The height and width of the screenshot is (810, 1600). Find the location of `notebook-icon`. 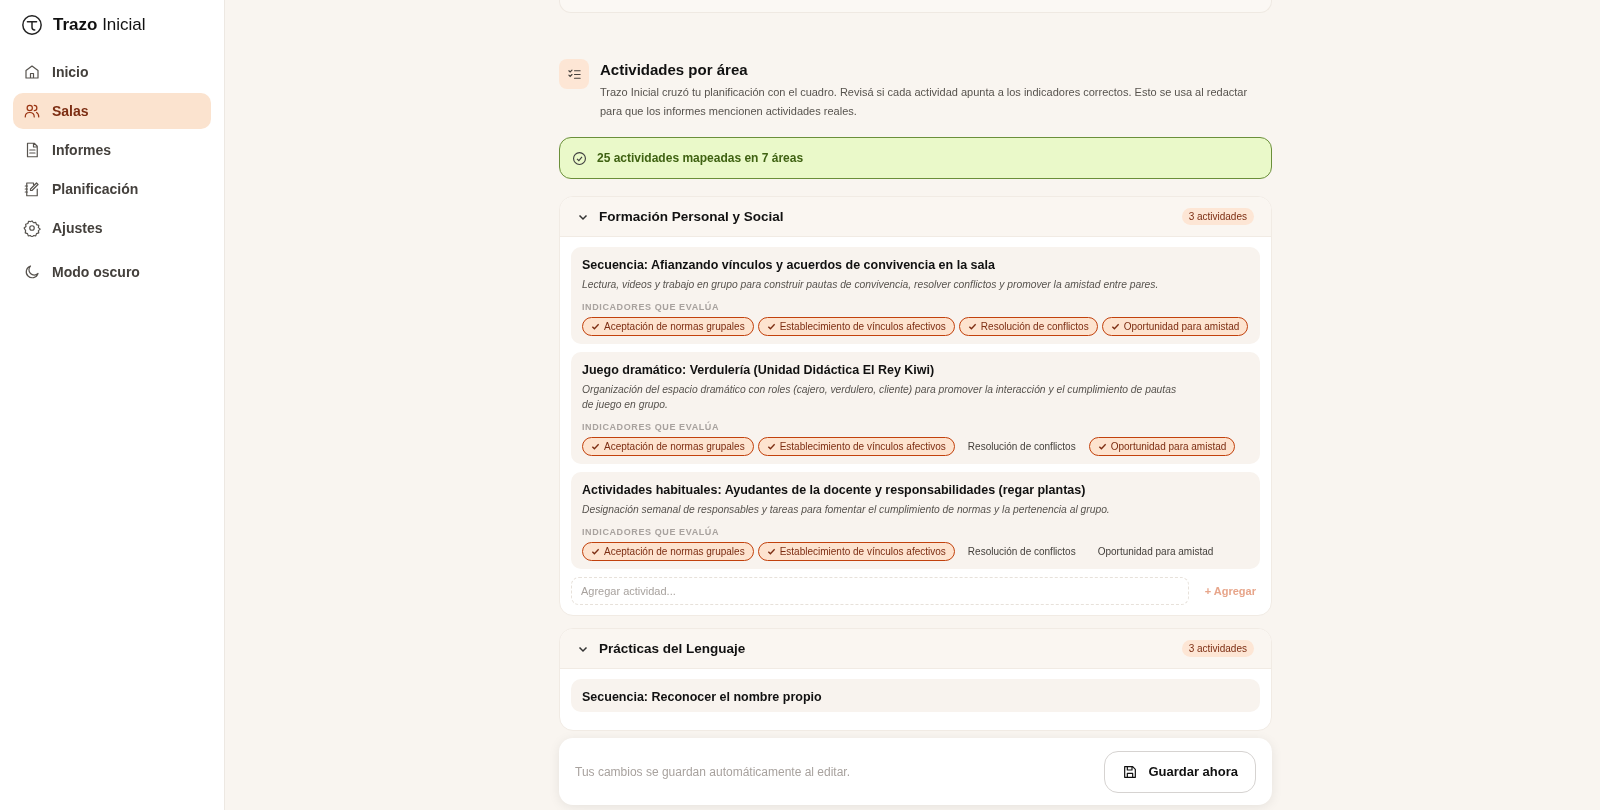

notebook-icon is located at coordinates (32, 189).